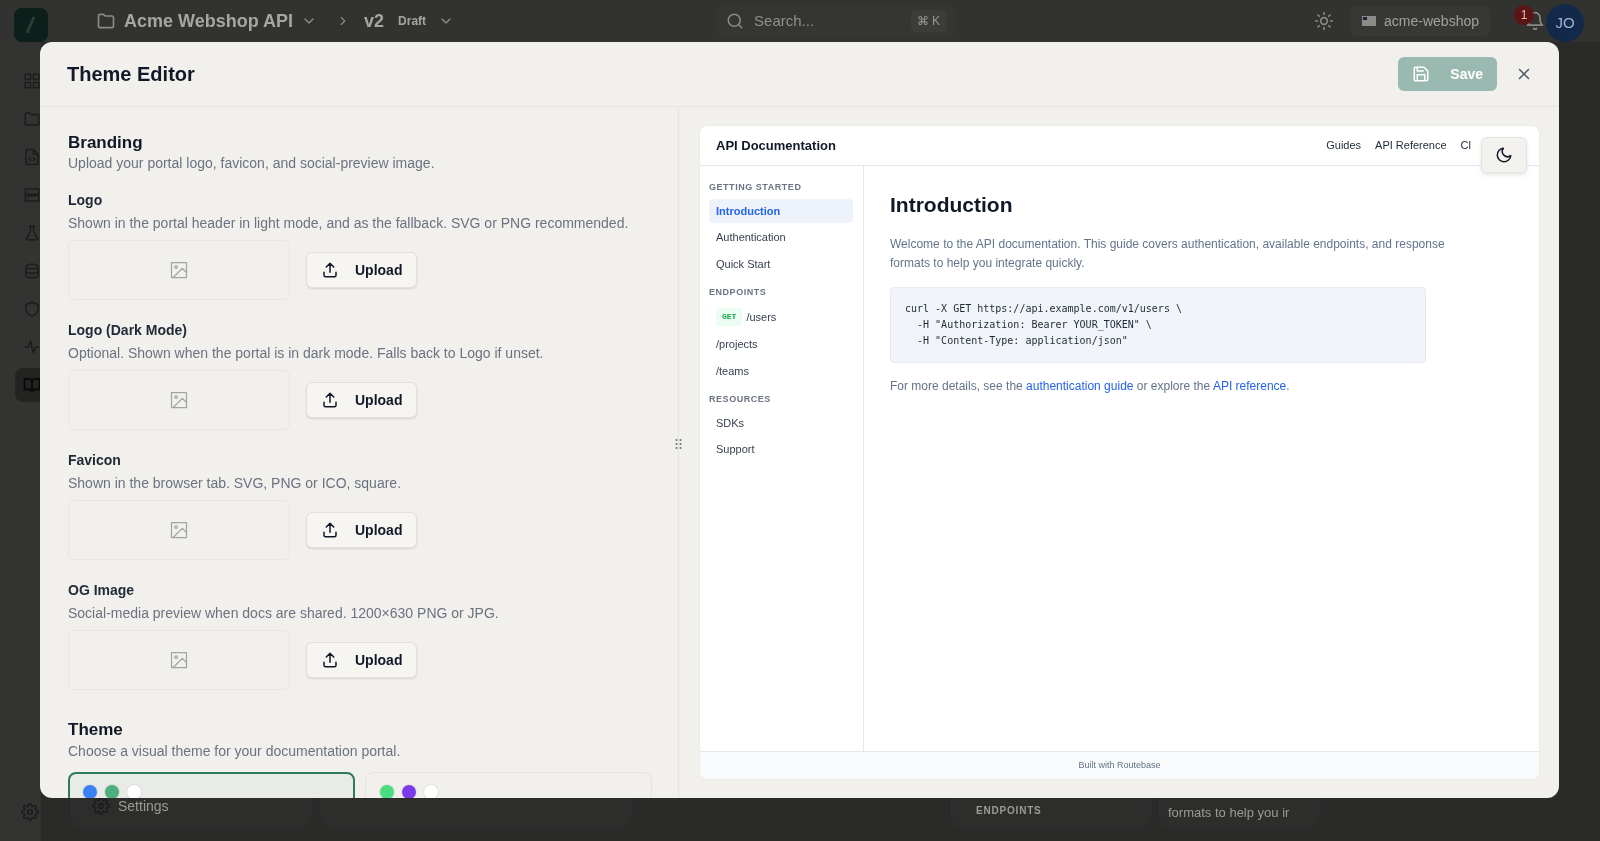 This screenshot has height=841, width=1600. I want to click on nav-link: Guides, so click(1344, 145).